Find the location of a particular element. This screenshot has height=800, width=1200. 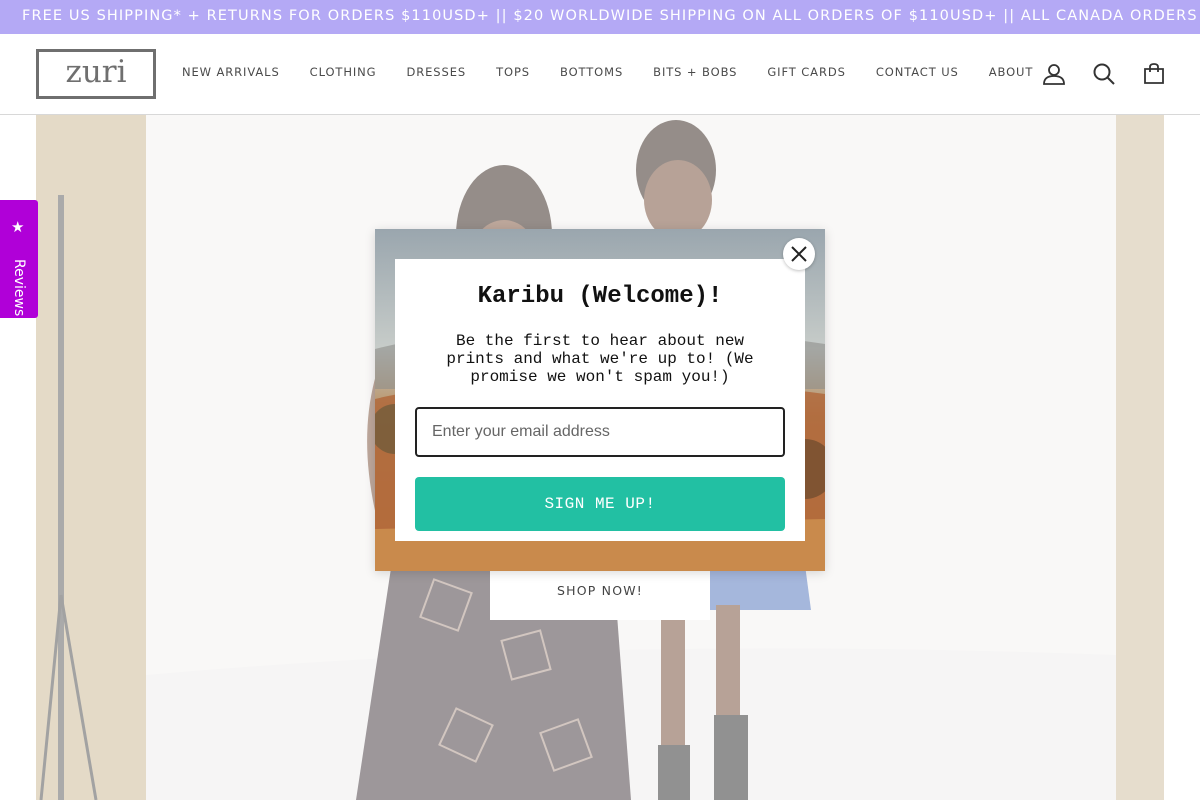

star-icon: ★ is located at coordinates (18, 227).